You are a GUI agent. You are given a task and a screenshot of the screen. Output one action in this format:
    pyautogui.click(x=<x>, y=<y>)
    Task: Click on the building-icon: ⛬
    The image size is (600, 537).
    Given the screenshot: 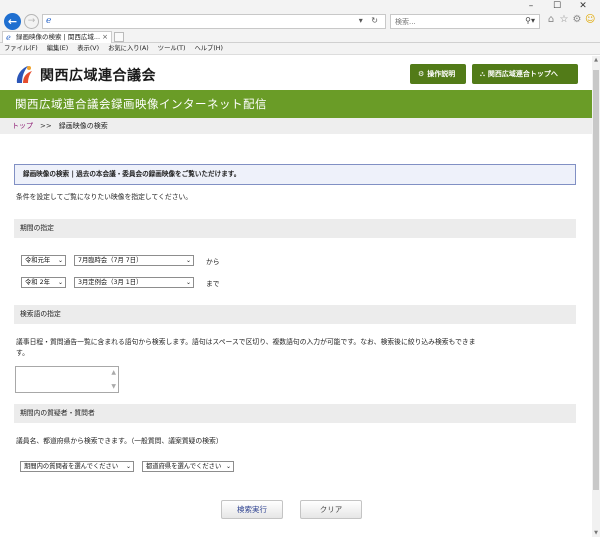 What is the action you would take?
    pyautogui.click(x=482, y=74)
    